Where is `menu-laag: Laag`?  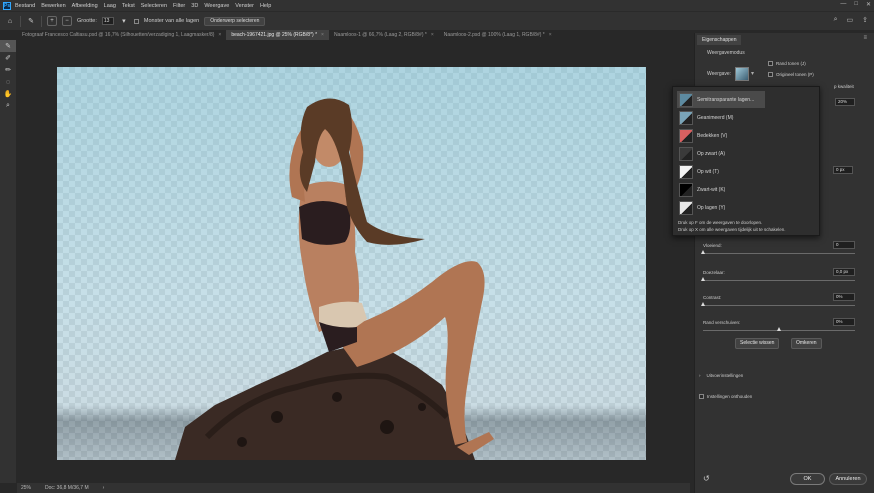 menu-laag: Laag is located at coordinates (110, 6).